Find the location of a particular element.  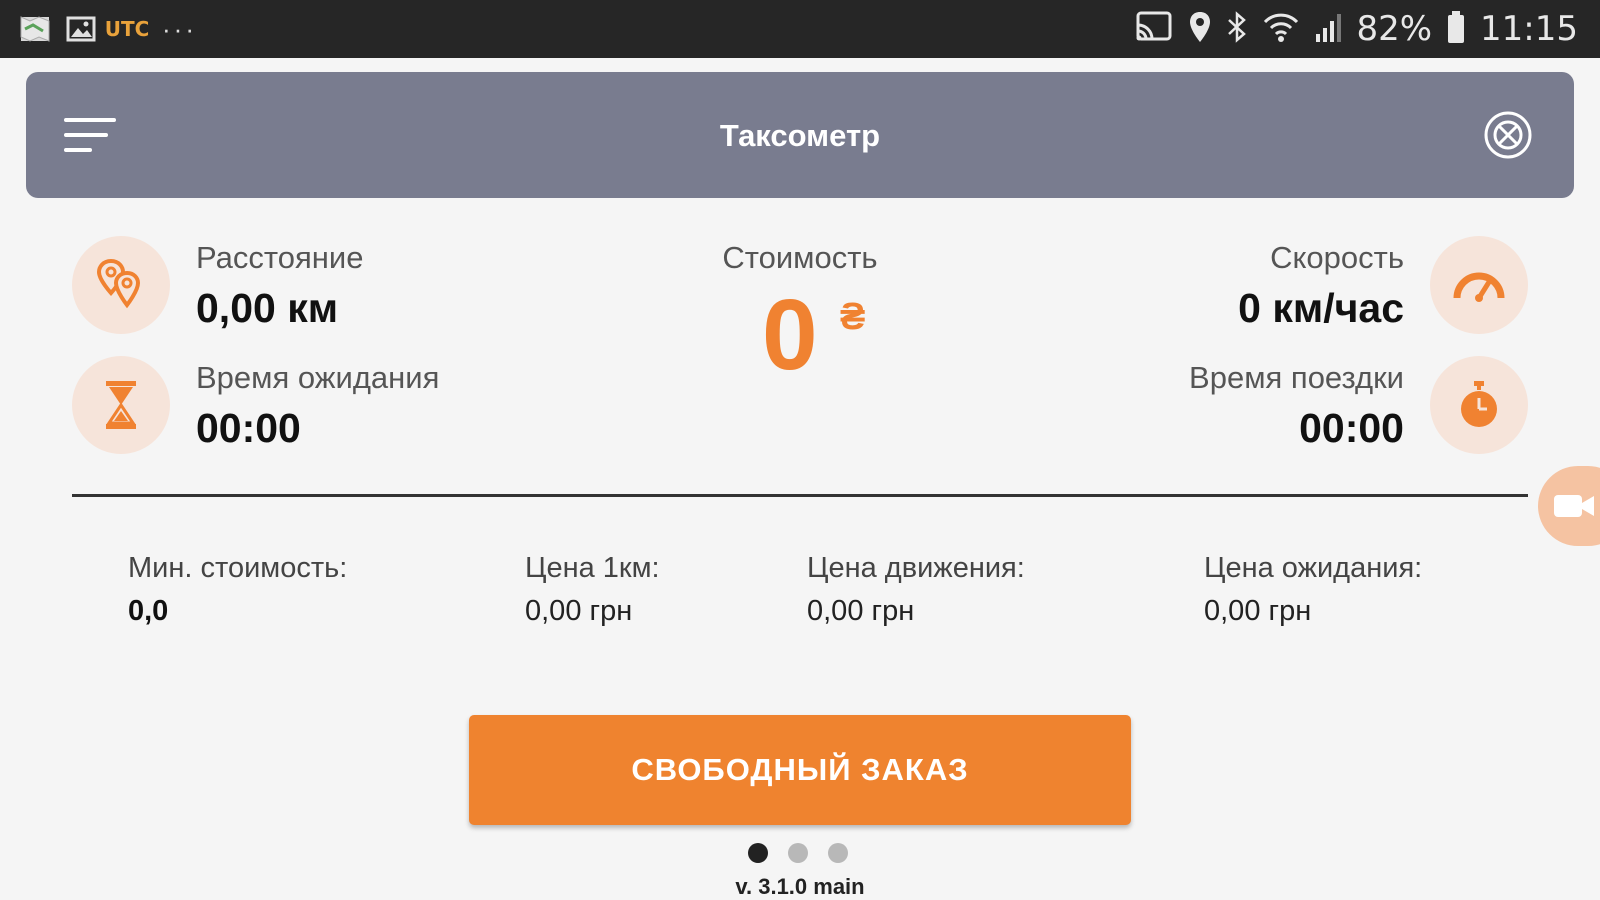

wait-time-value: 00:00 is located at coordinates (248, 428).